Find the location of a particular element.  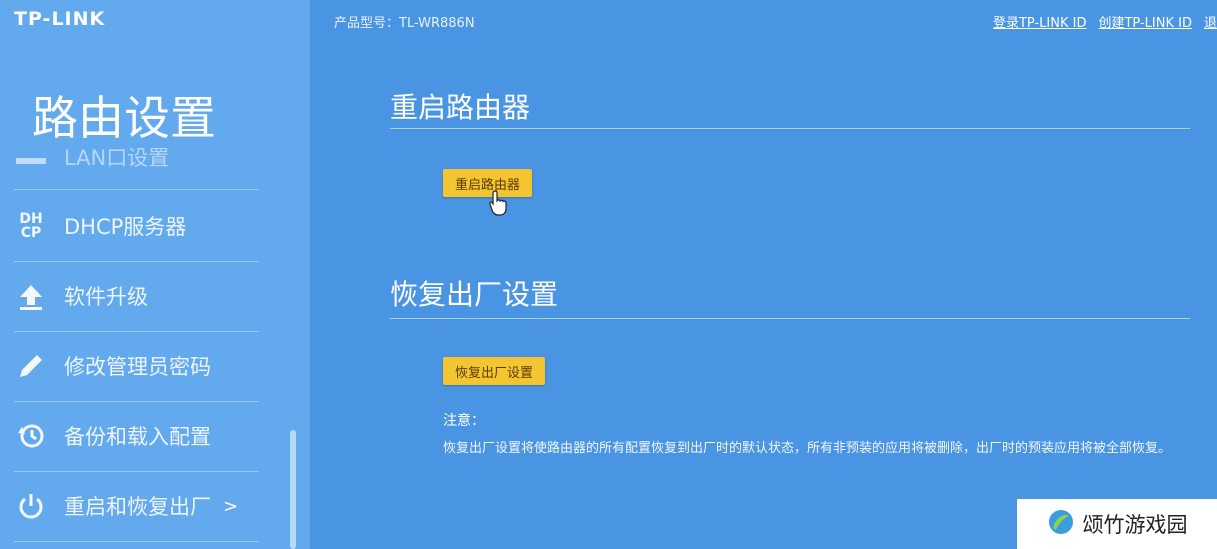

sidebar-item-dhcp: DH CP DHCP服务器 is located at coordinates (136, 226).